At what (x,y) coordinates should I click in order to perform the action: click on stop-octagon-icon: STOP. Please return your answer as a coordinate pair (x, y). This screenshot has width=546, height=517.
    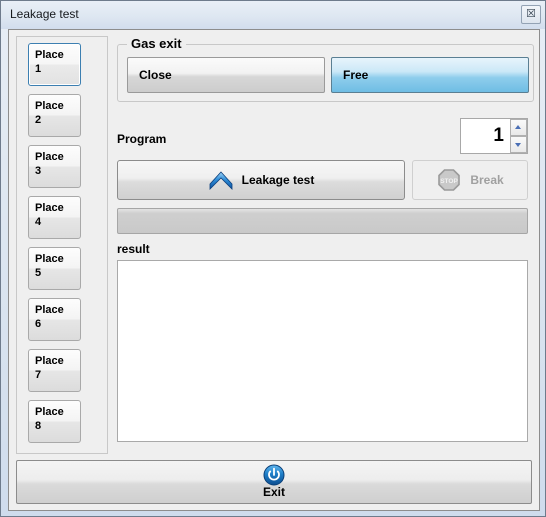
    Looking at the image, I should click on (449, 180).